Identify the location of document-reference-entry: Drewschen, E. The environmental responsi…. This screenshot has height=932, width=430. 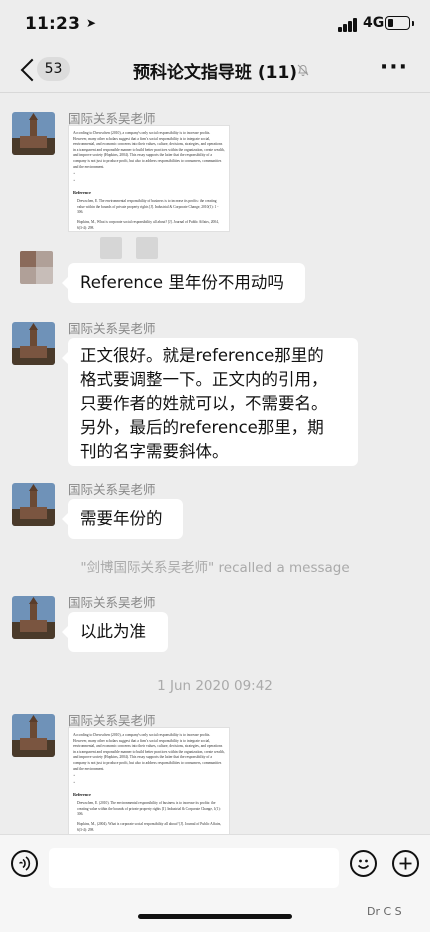
(148, 207).